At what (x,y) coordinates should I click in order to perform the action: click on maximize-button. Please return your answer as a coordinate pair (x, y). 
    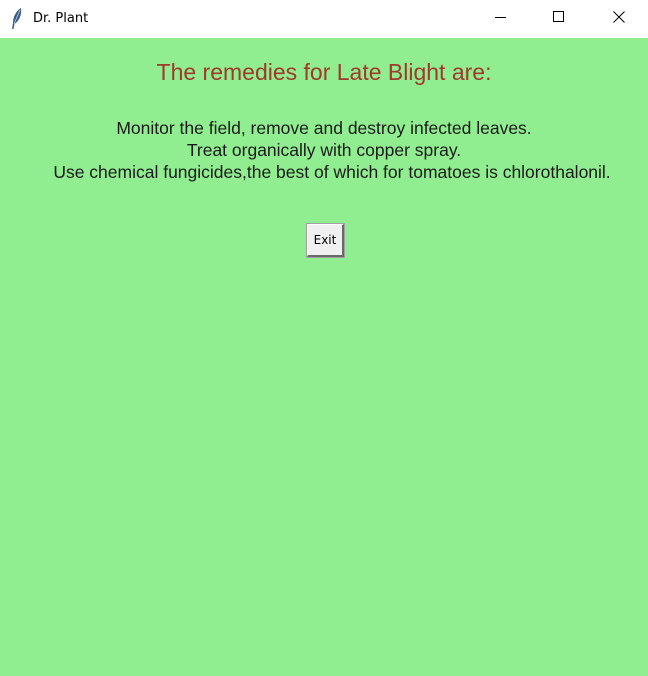
    Looking at the image, I should click on (559, 19).